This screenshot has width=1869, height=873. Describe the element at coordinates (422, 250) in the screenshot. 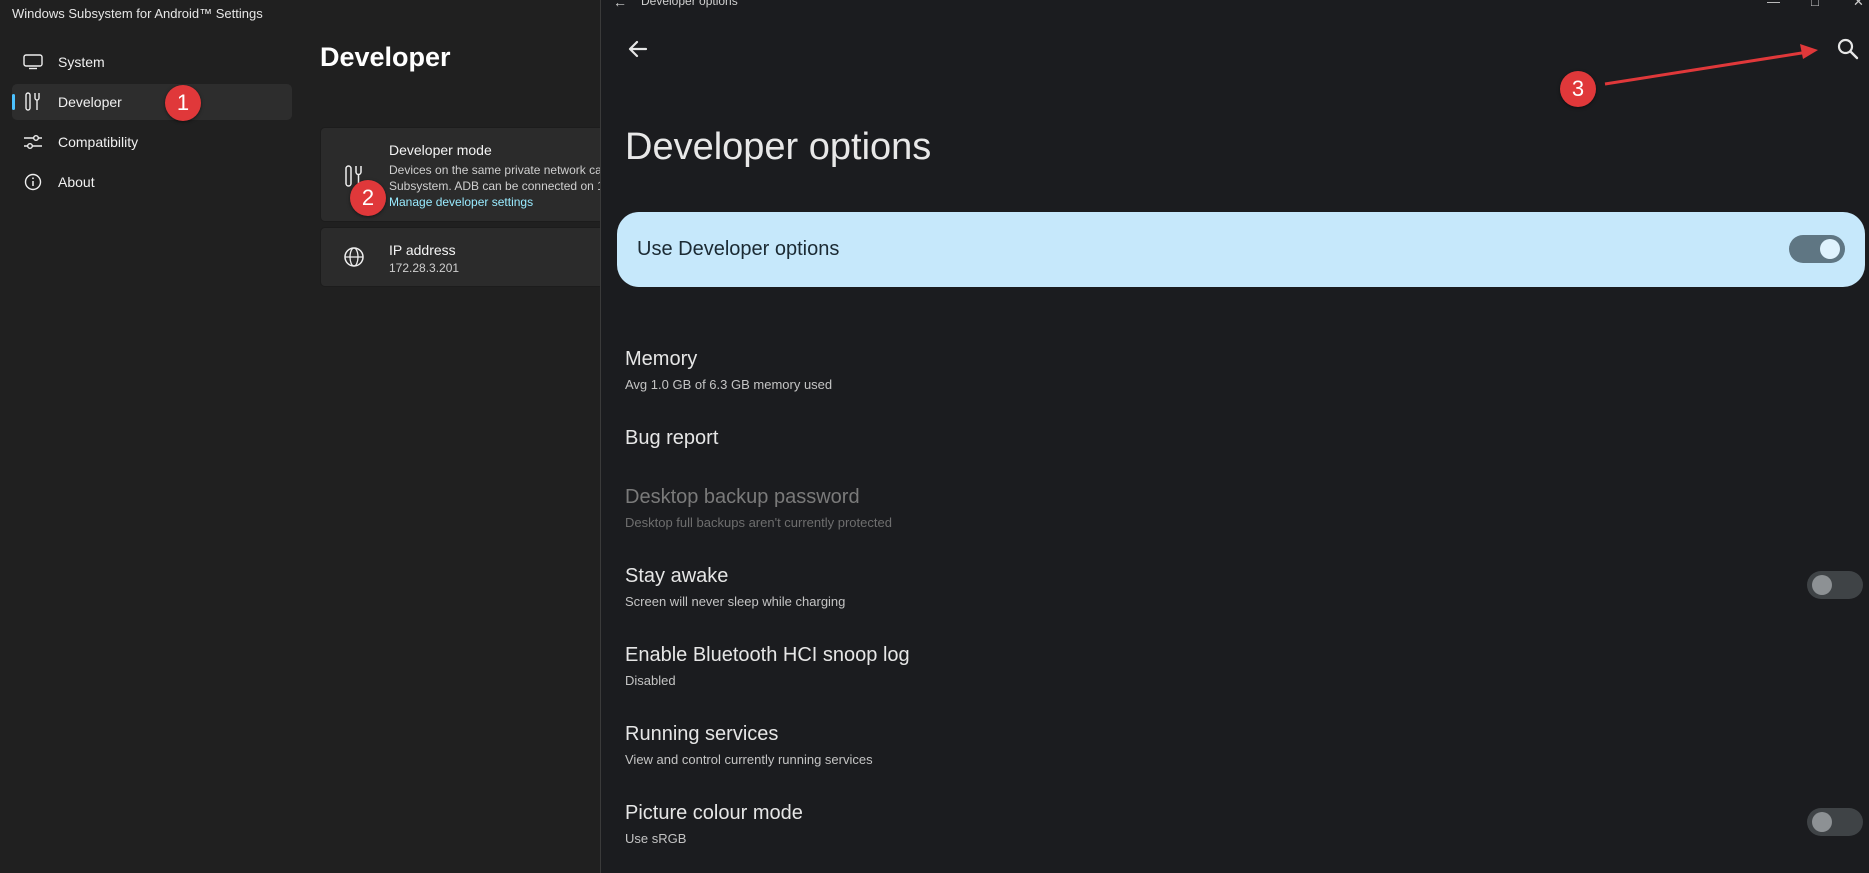

I see `ip-address-title: IP address` at that location.